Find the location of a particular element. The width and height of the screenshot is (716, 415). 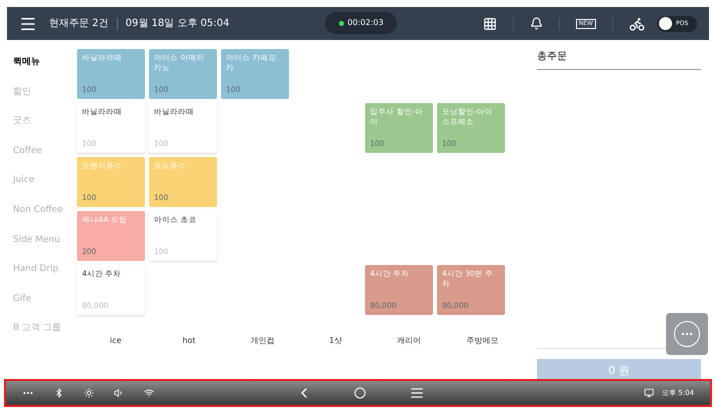

category-item: 퀵메뉴 is located at coordinates (45, 71).